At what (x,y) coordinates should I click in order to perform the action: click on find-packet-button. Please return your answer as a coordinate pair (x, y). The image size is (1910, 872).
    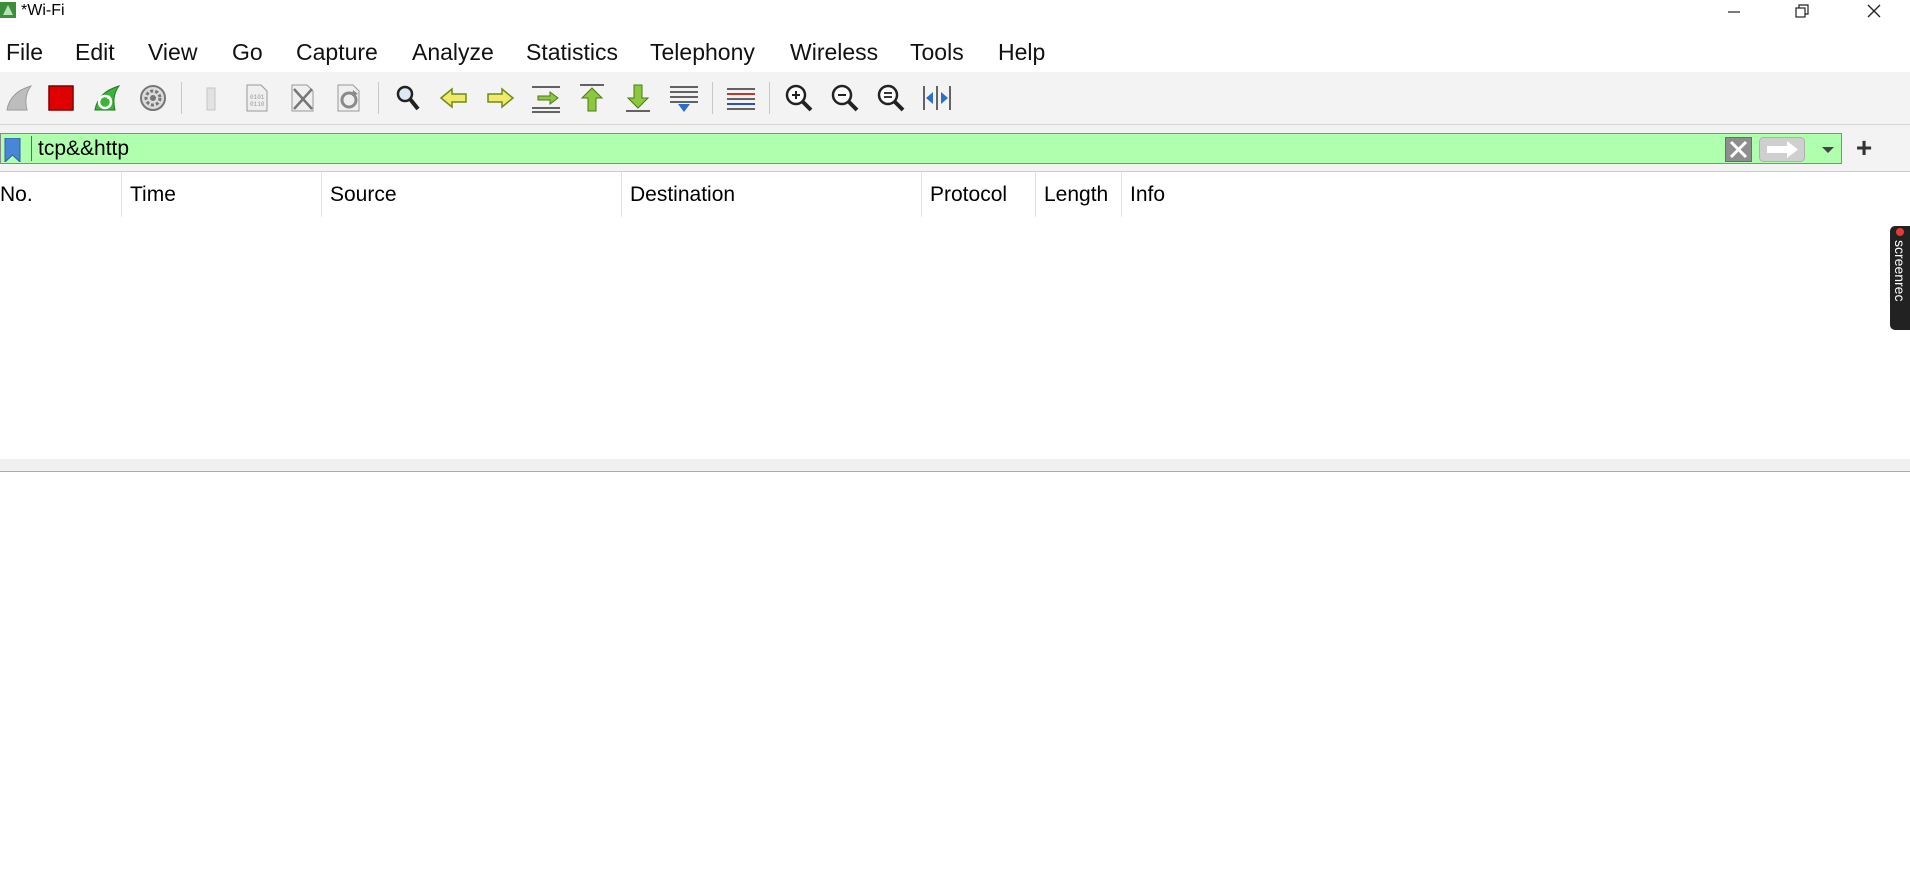
    Looking at the image, I should click on (408, 98).